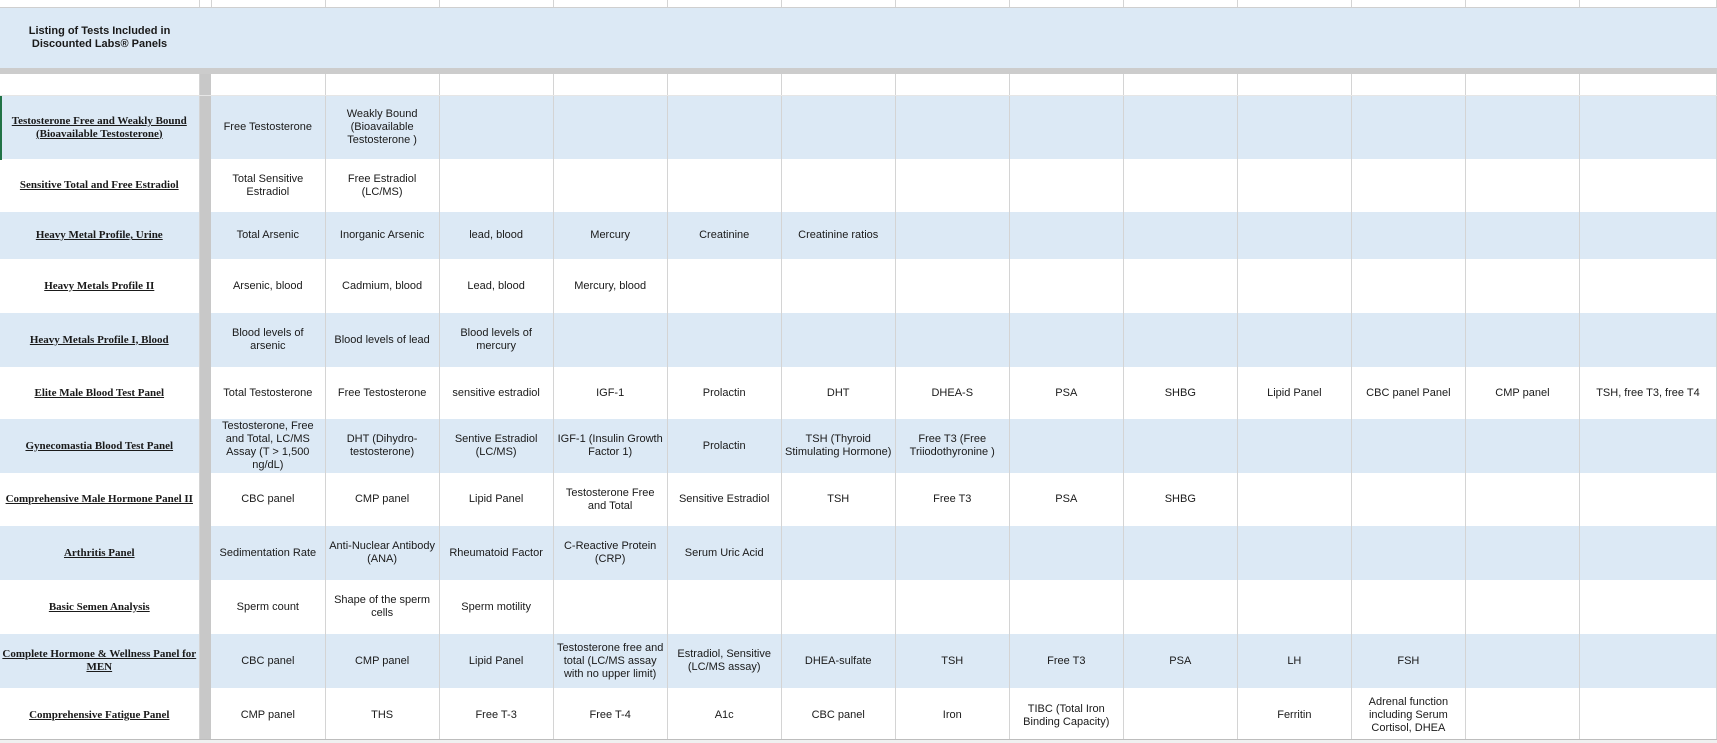  I want to click on panel-link: Comprehensive Male Hormone Panel II, so click(100, 499).